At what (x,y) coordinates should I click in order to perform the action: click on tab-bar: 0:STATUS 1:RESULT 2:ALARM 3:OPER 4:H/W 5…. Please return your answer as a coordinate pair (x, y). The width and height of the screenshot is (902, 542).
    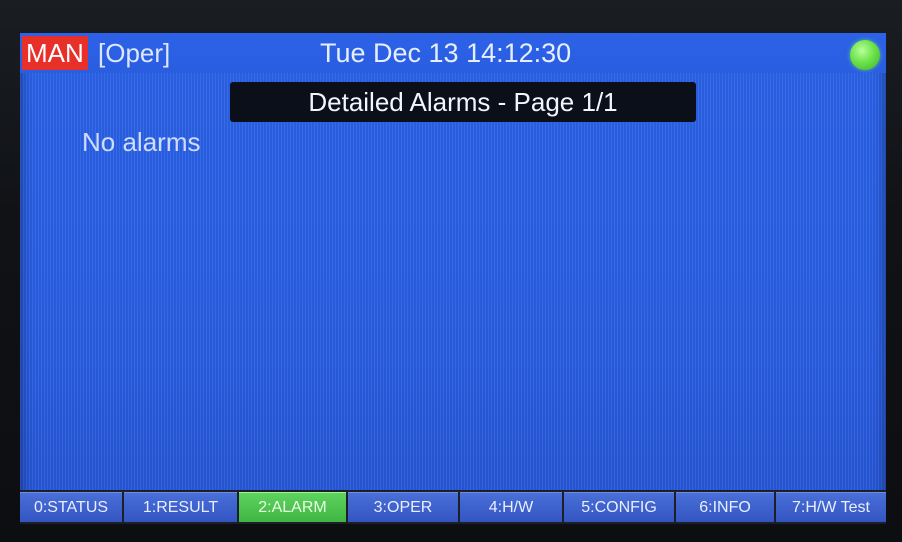
    Looking at the image, I should click on (453, 507).